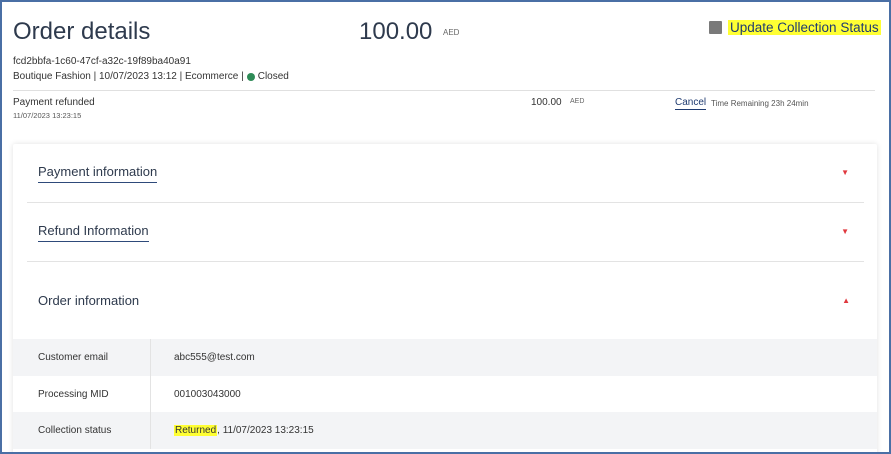 The height and width of the screenshot is (454, 891). Describe the element at coordinates (715, 27) in the screenshot. I see `checkbox-icon` at that location.